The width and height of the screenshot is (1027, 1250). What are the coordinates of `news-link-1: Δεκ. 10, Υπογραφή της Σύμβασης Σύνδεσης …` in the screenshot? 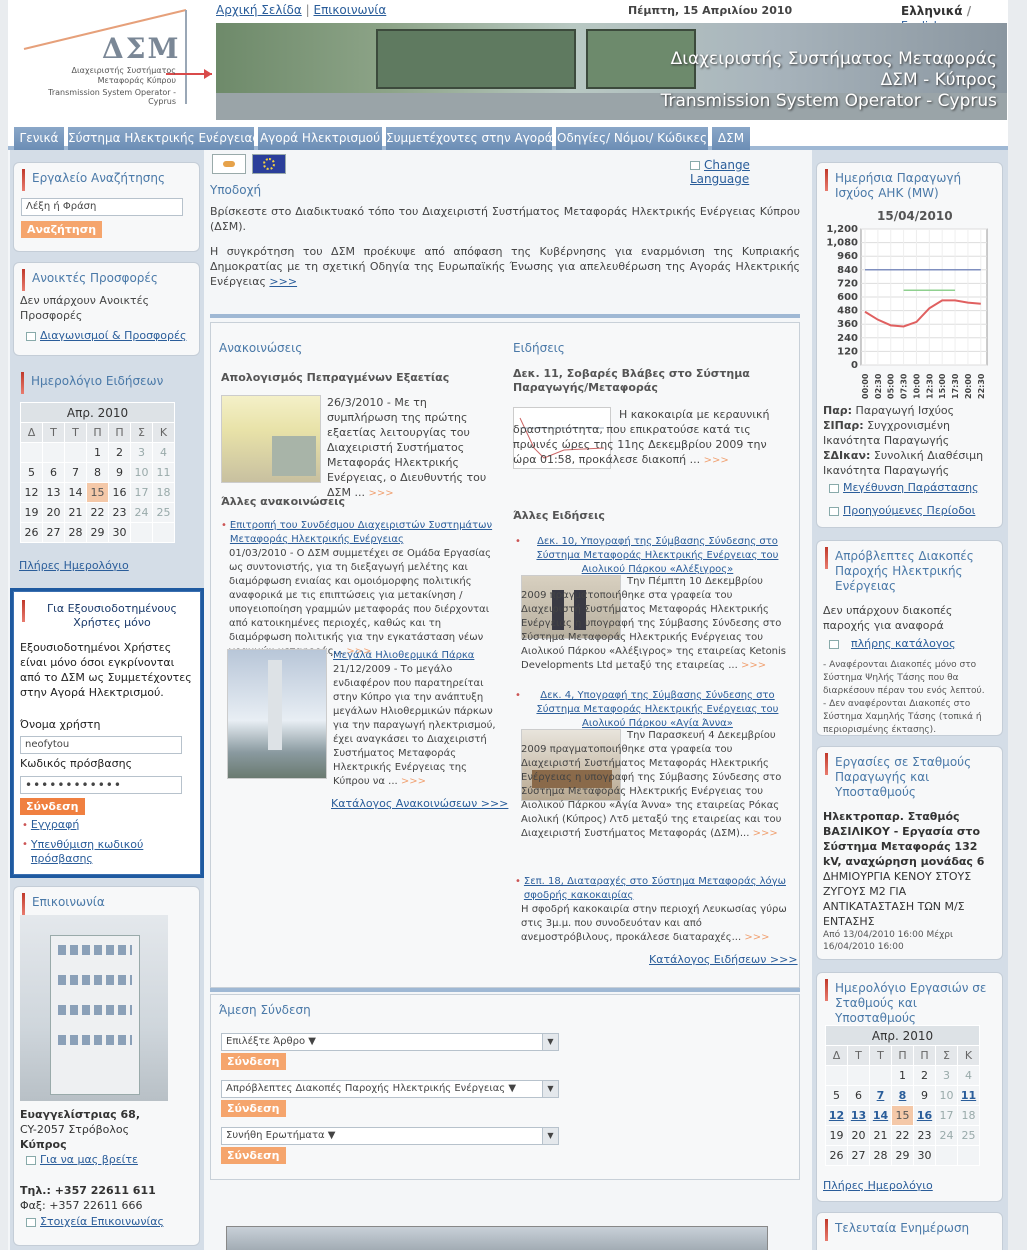 It's located at (657, 556).